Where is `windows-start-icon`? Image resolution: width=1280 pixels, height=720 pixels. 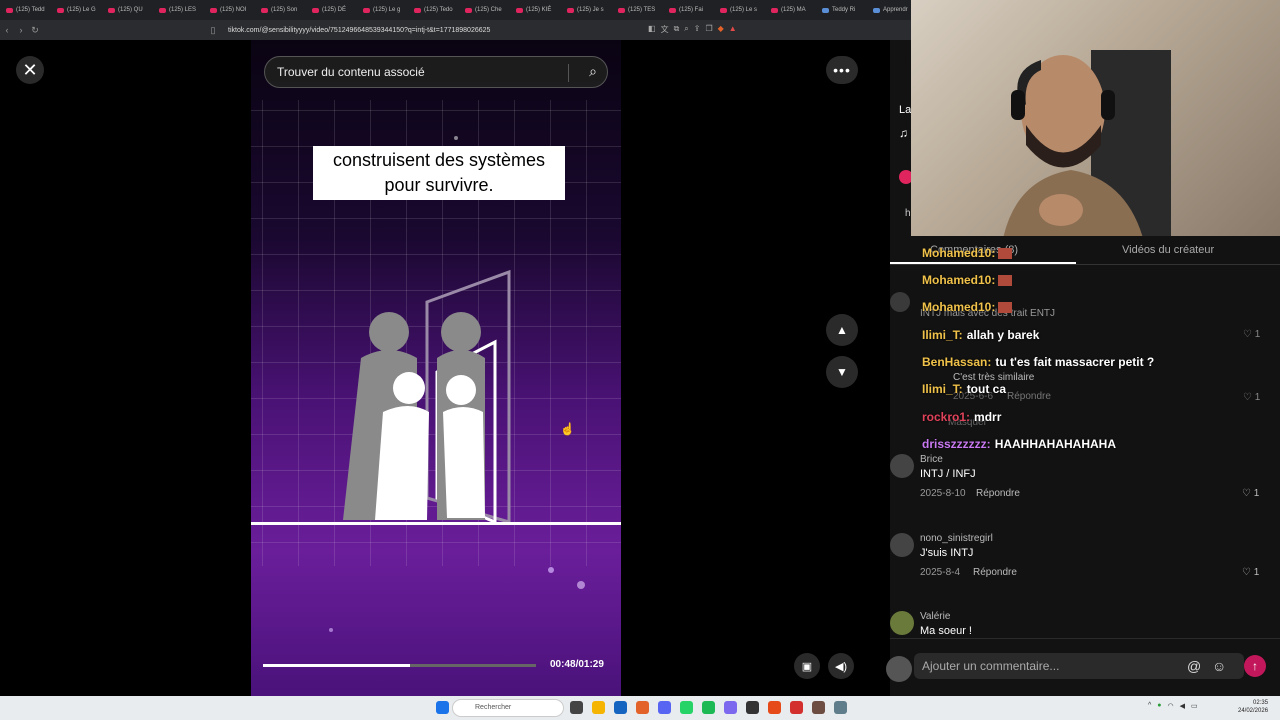
windows-start-icon is located at coordinates (442, 707).